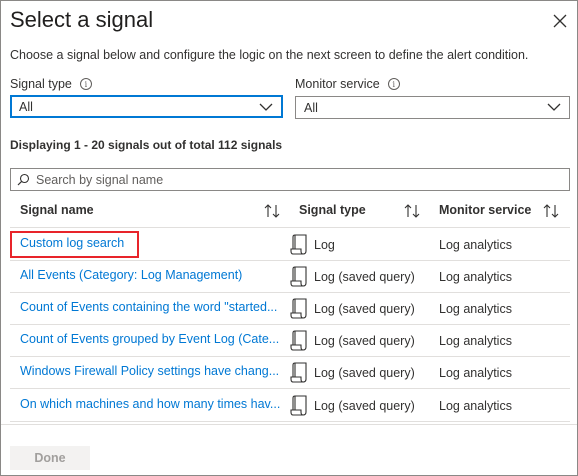  I want to click on monitor-service-value: All, so click(311, 107).